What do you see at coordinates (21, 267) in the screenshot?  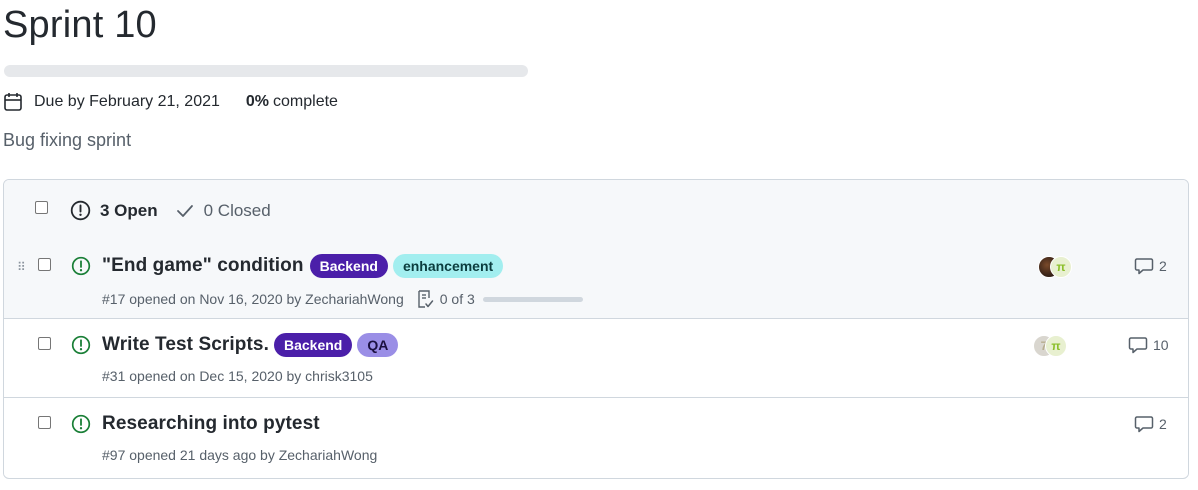 I see `drag-handle-icon: ⠿` at bounding box center [21, 267].